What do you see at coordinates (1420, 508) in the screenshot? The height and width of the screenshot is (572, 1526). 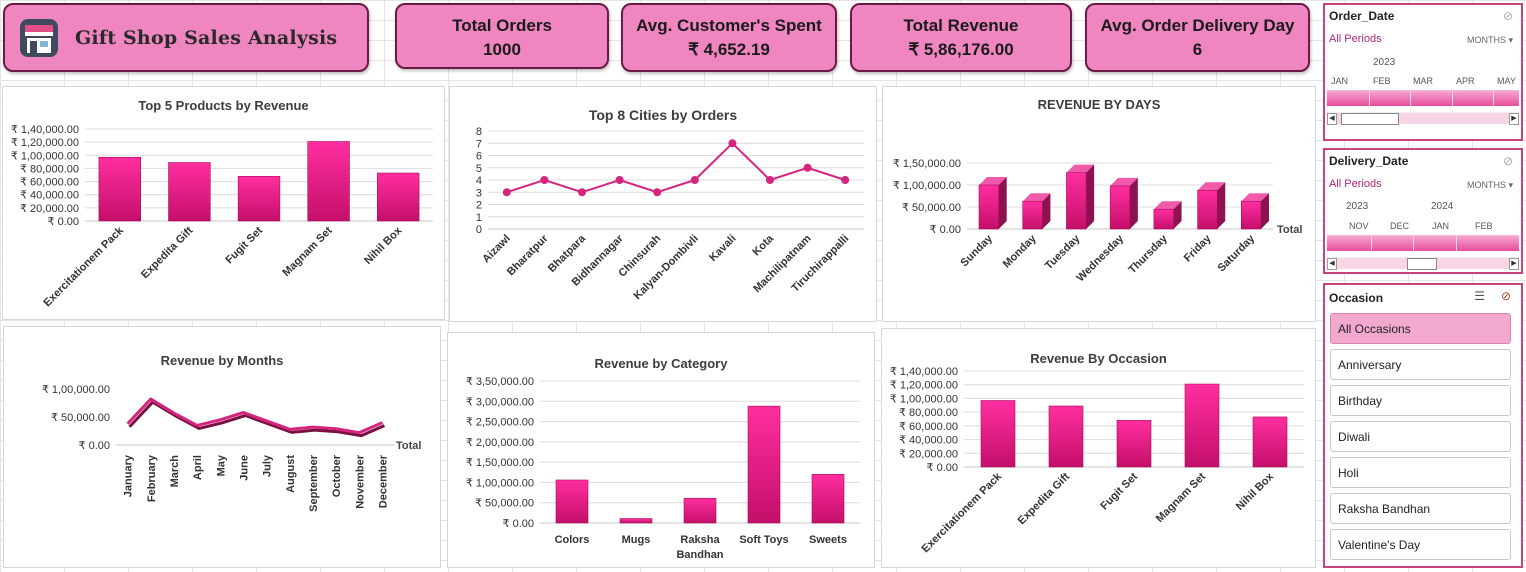 I see `occasion-item: Raksha Bandhan` at bounding box center [1420, 508].